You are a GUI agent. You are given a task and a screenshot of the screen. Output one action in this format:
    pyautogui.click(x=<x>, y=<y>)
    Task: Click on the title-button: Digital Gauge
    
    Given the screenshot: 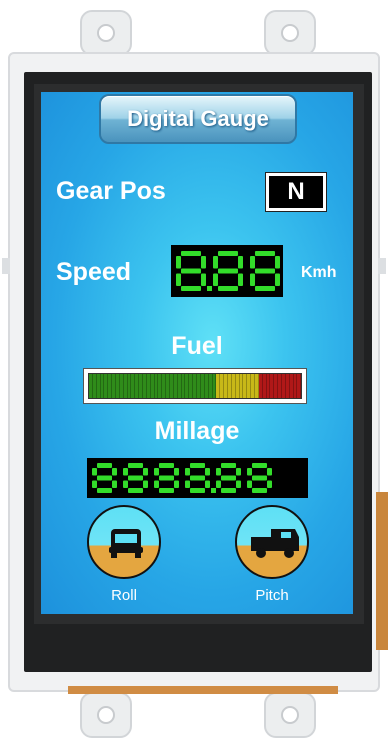 What is the action you would take?
    pyautogui.click(x=198, y=119)
    